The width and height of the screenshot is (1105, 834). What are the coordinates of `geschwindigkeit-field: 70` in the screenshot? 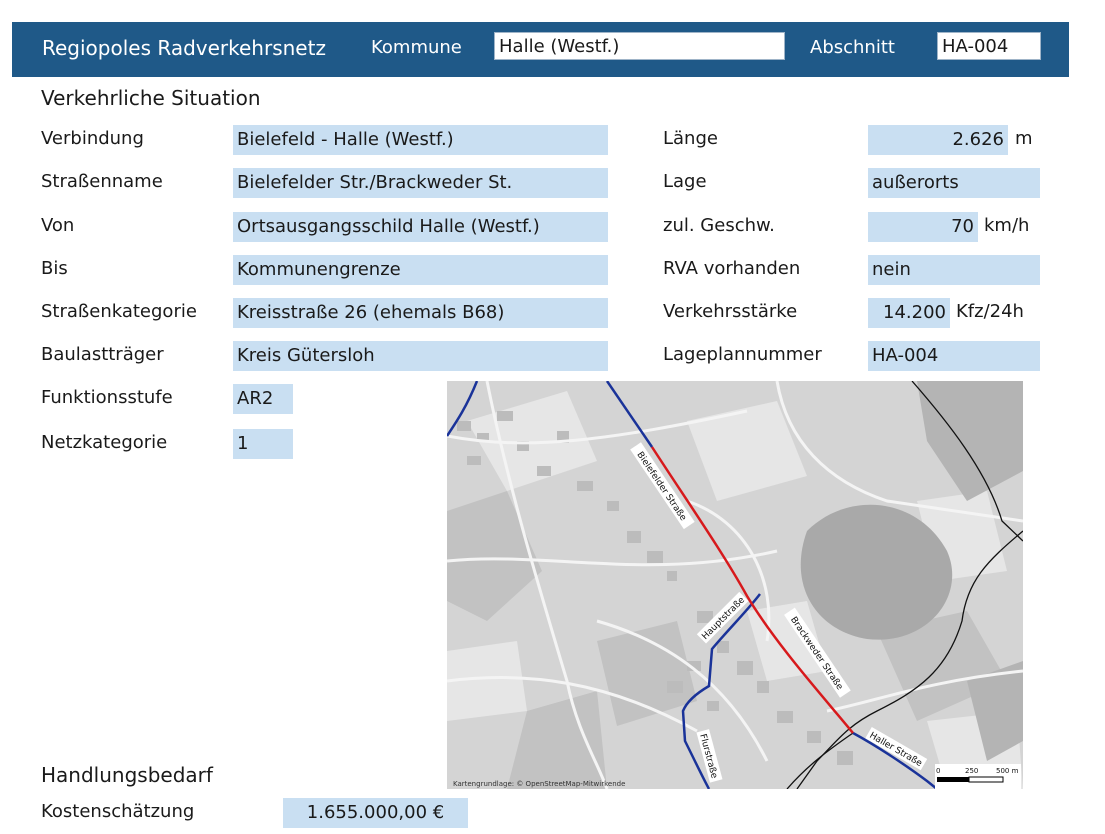 It's located at (923, 227).